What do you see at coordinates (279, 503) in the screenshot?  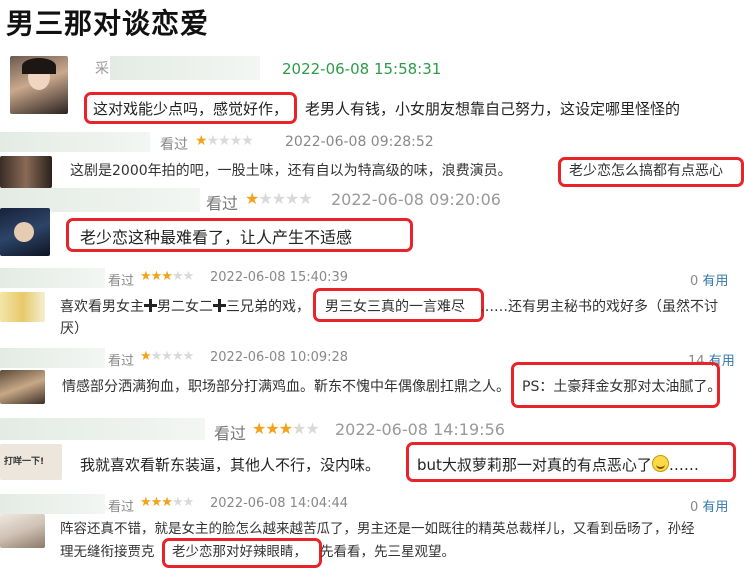 I see `timestamp: 2022-06-08 14:04:44` at bounding box center [279, 503].